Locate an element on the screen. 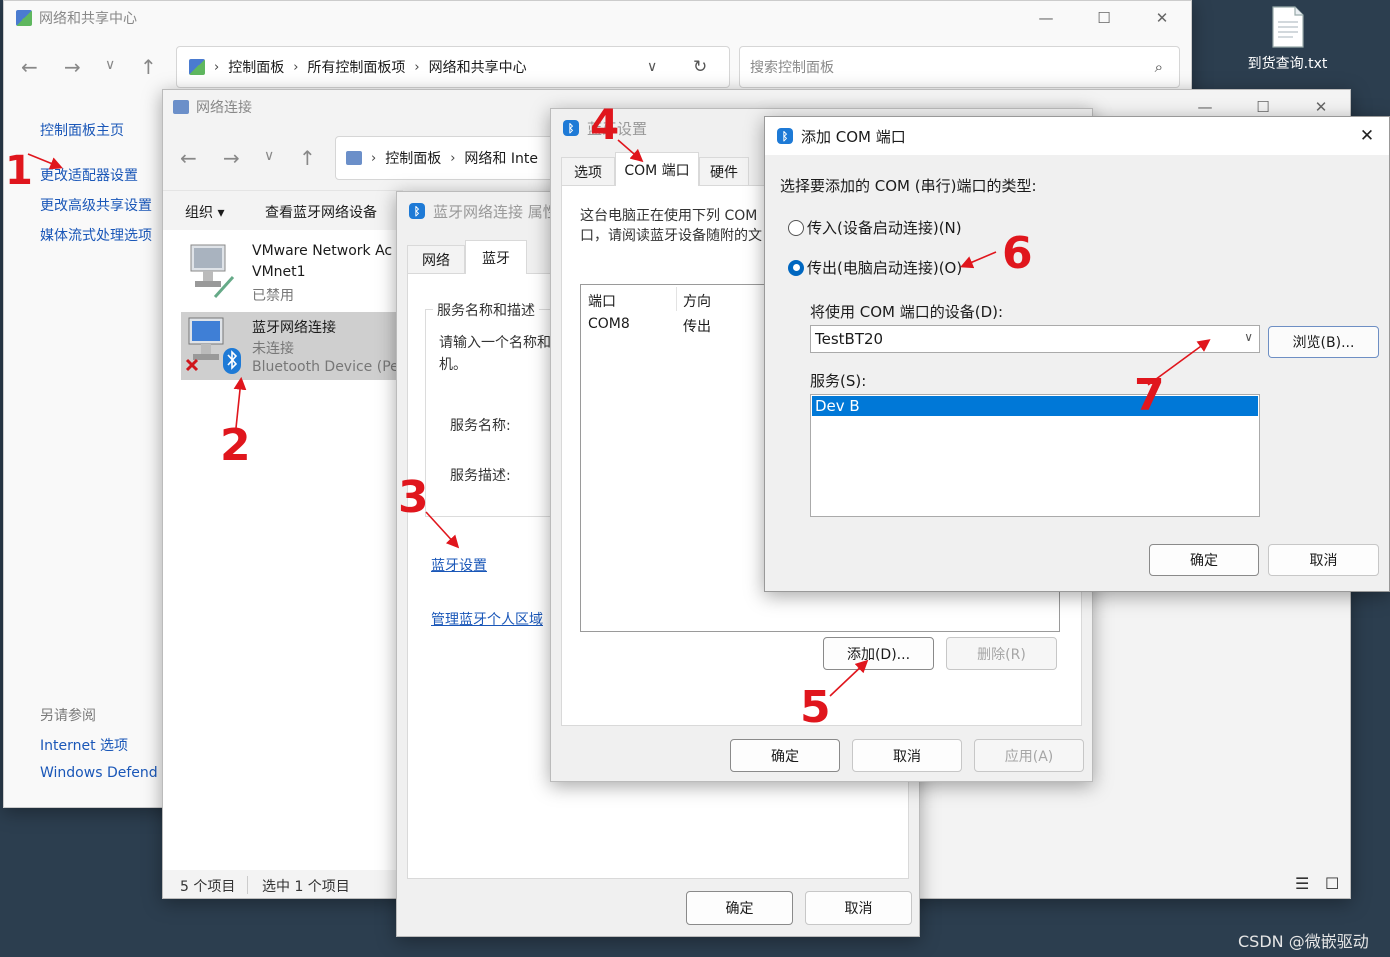 The image size is (1390, 957). tab-bluetooth: 蓝牙 is located at coordinates (496, 257).